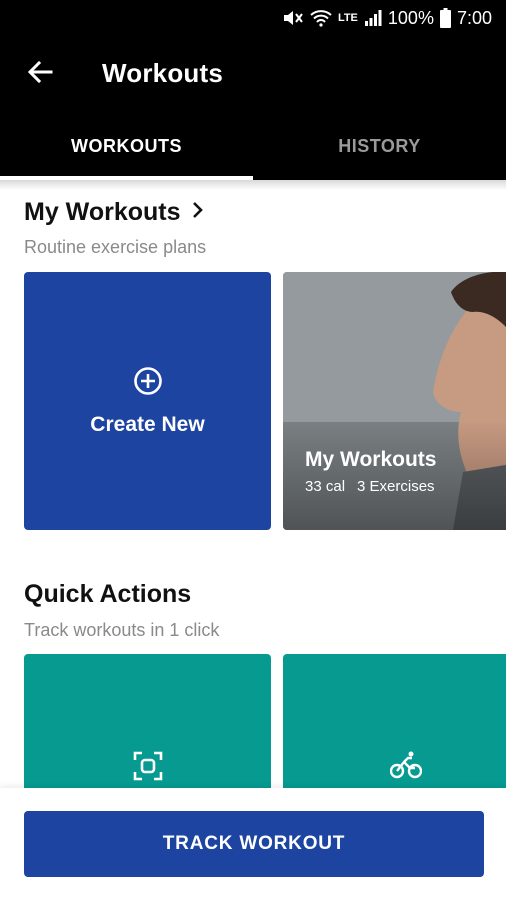 This screenshot has width=506, height=900. Describe the element at coordinates (347, 18) in the screenshot. I see `network-label: LTE` at that location.